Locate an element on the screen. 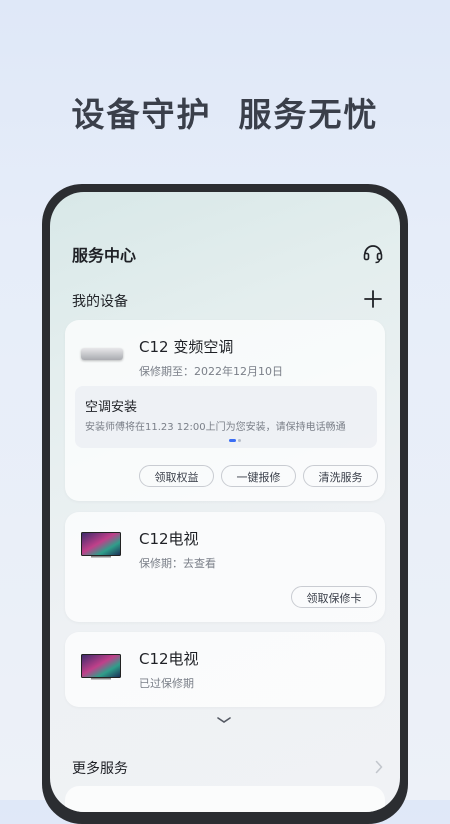 The image size is (450, 824). device-card-tv: C12电视 保修期：去查看 领取保修卡 is located at coordinates (225, 567).